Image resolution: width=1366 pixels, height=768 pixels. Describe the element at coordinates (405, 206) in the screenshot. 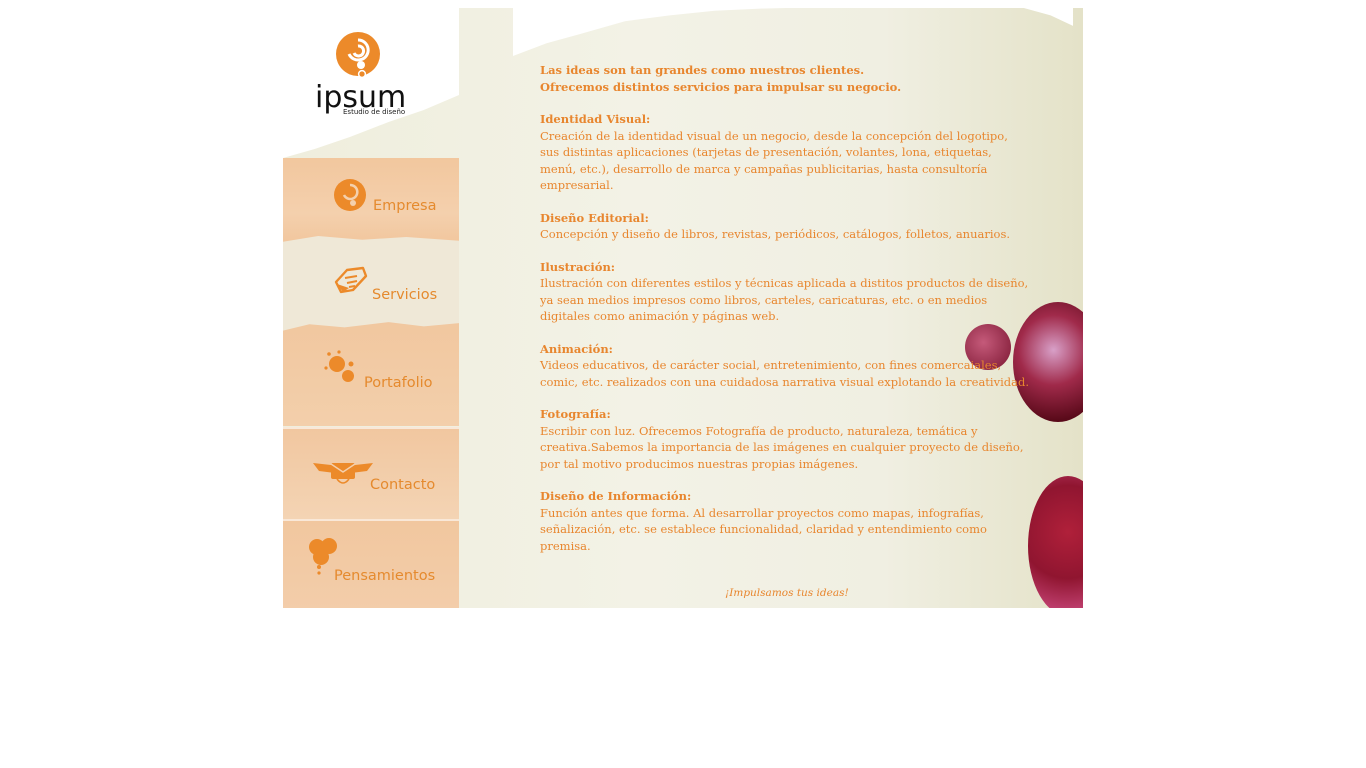

I see `nav-label-empresa: Empresa` at that location.